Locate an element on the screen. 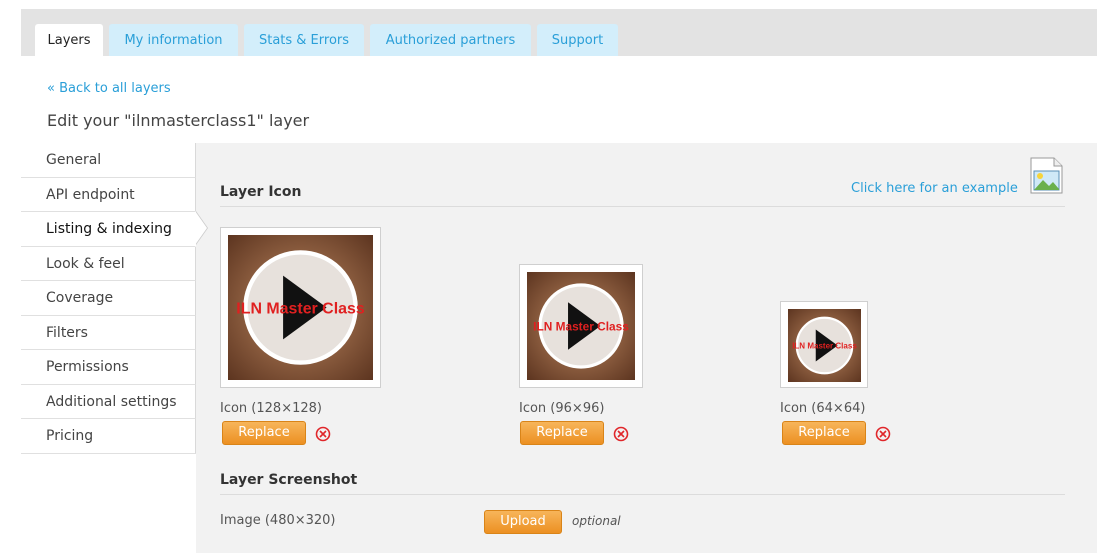 The image size is (1097, 553). replace-96-button: Replace is located at coordinates (562, 433).